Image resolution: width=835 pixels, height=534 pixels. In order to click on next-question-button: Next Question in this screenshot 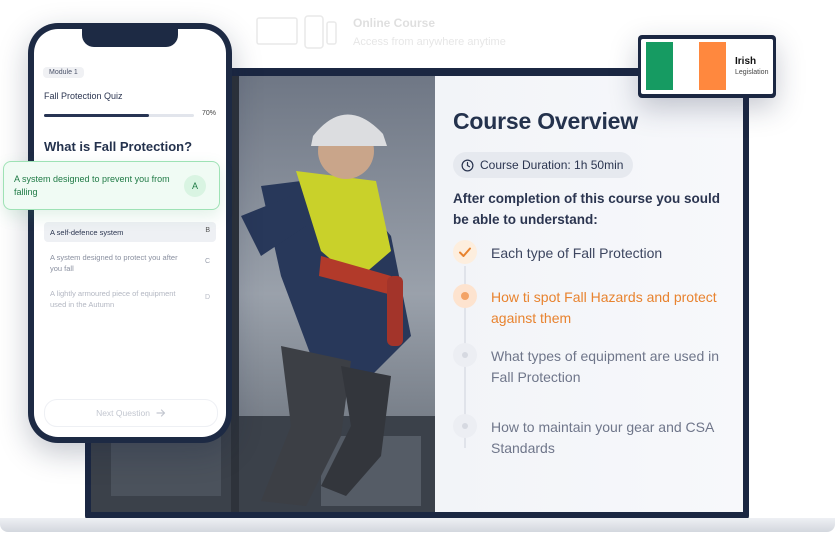, I will do `click(131, 413)`.